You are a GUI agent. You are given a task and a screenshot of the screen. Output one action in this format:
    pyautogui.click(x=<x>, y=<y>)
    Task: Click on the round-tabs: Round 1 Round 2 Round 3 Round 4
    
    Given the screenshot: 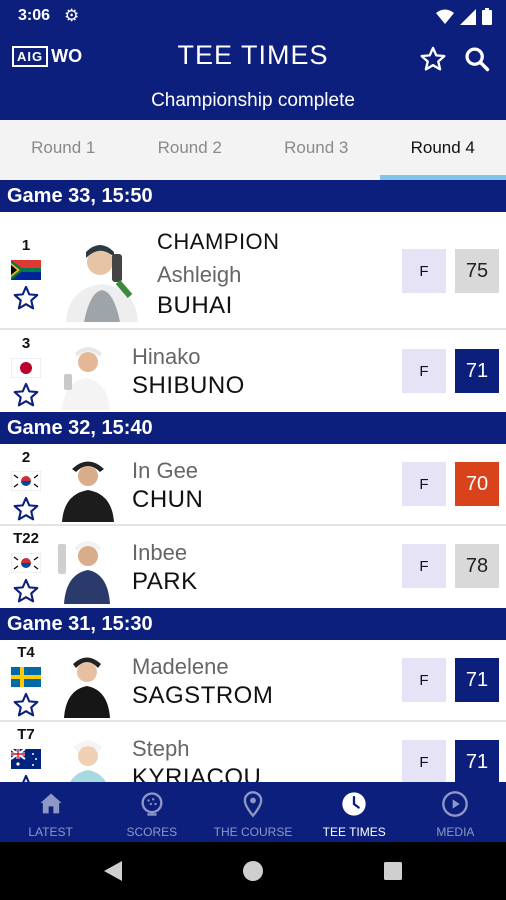 What is the action you would take?
    pyautogui.click(x=253, y=150)
    